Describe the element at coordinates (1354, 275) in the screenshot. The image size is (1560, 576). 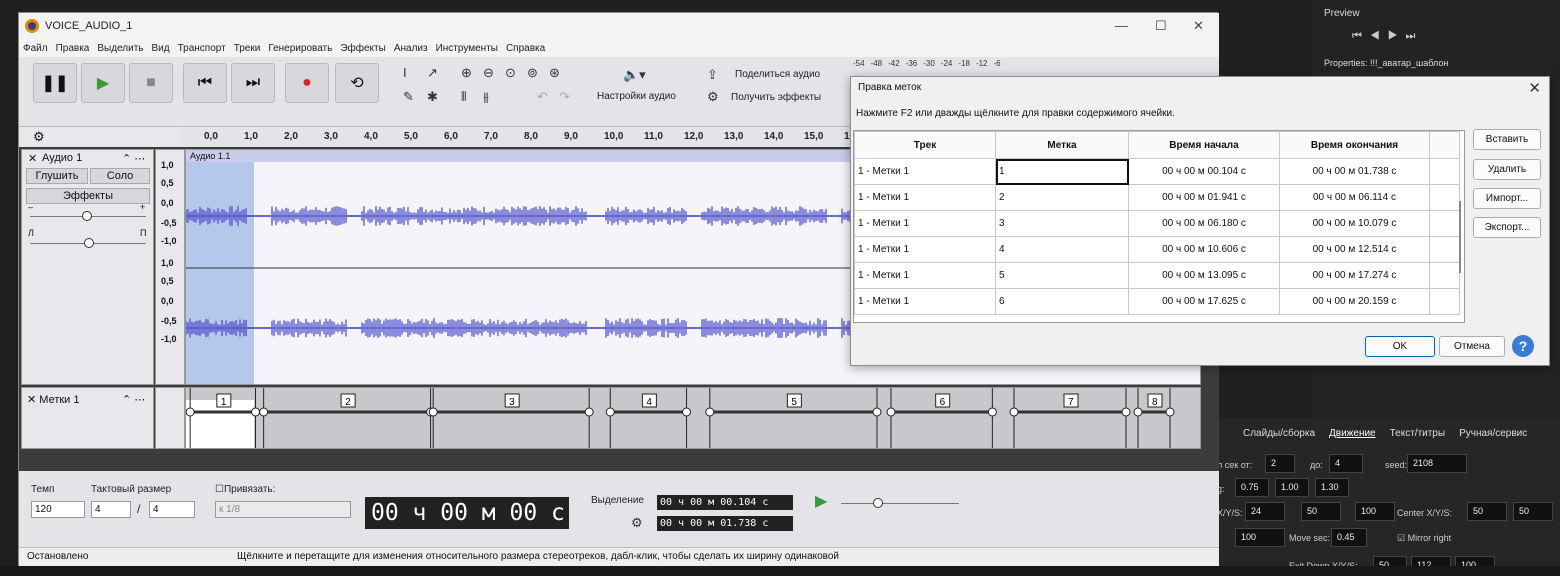
I see `cell-end: 00 ч 00 м 17.274 с` at that location.